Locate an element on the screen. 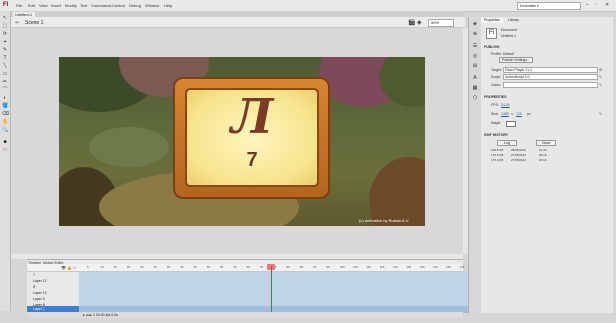 Image resolution: width=616 pixels, height=323 pixels. frame-number: 135 is located at coordinates (435, 267).